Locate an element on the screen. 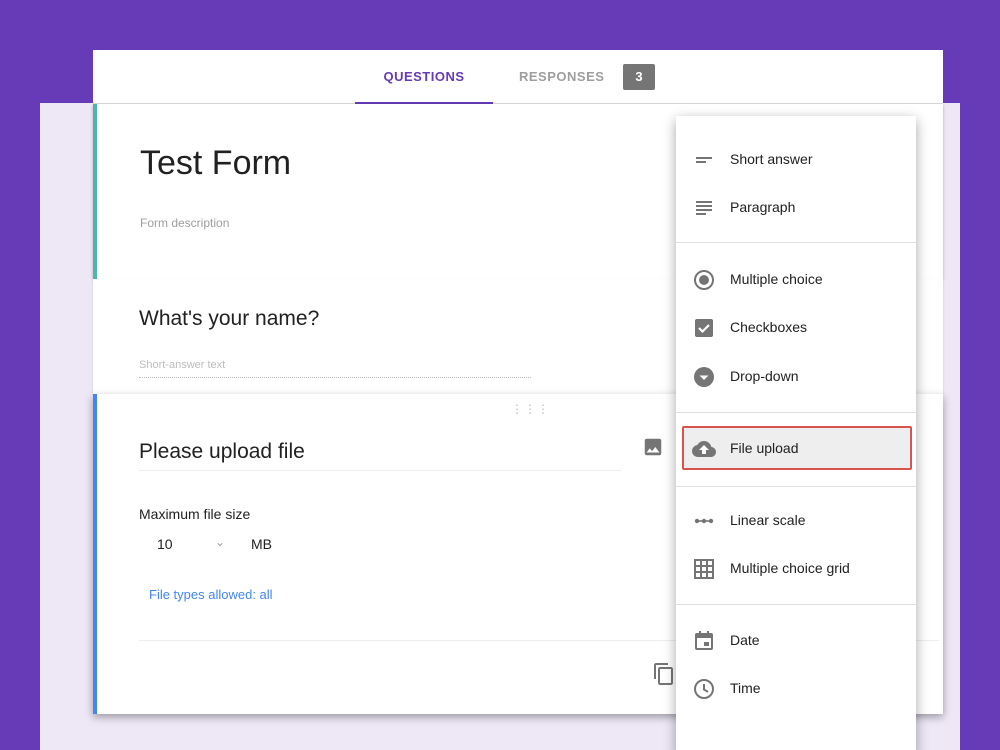  grid-icon is located at coordinates (704, 569).